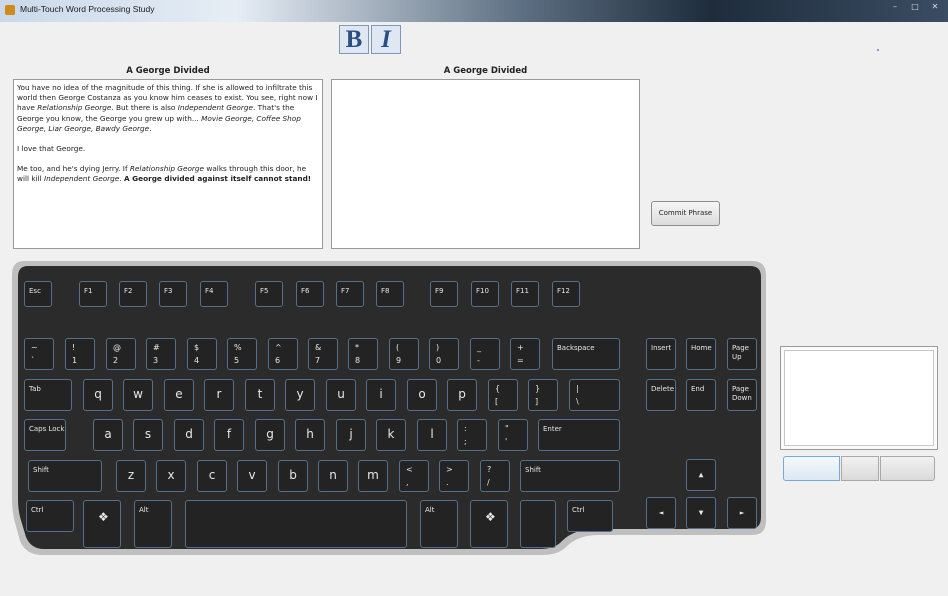  Describe the element at coordinates (462, 395) in the screenshot. I see `key-p: p` at that location.